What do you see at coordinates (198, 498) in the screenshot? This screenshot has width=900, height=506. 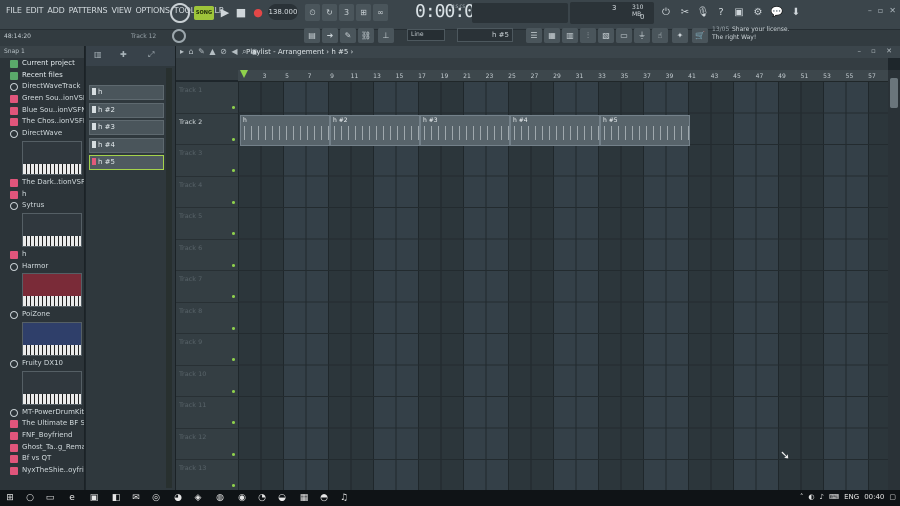 I see `maps-icon: ◈` at bounding box center [198, 498].